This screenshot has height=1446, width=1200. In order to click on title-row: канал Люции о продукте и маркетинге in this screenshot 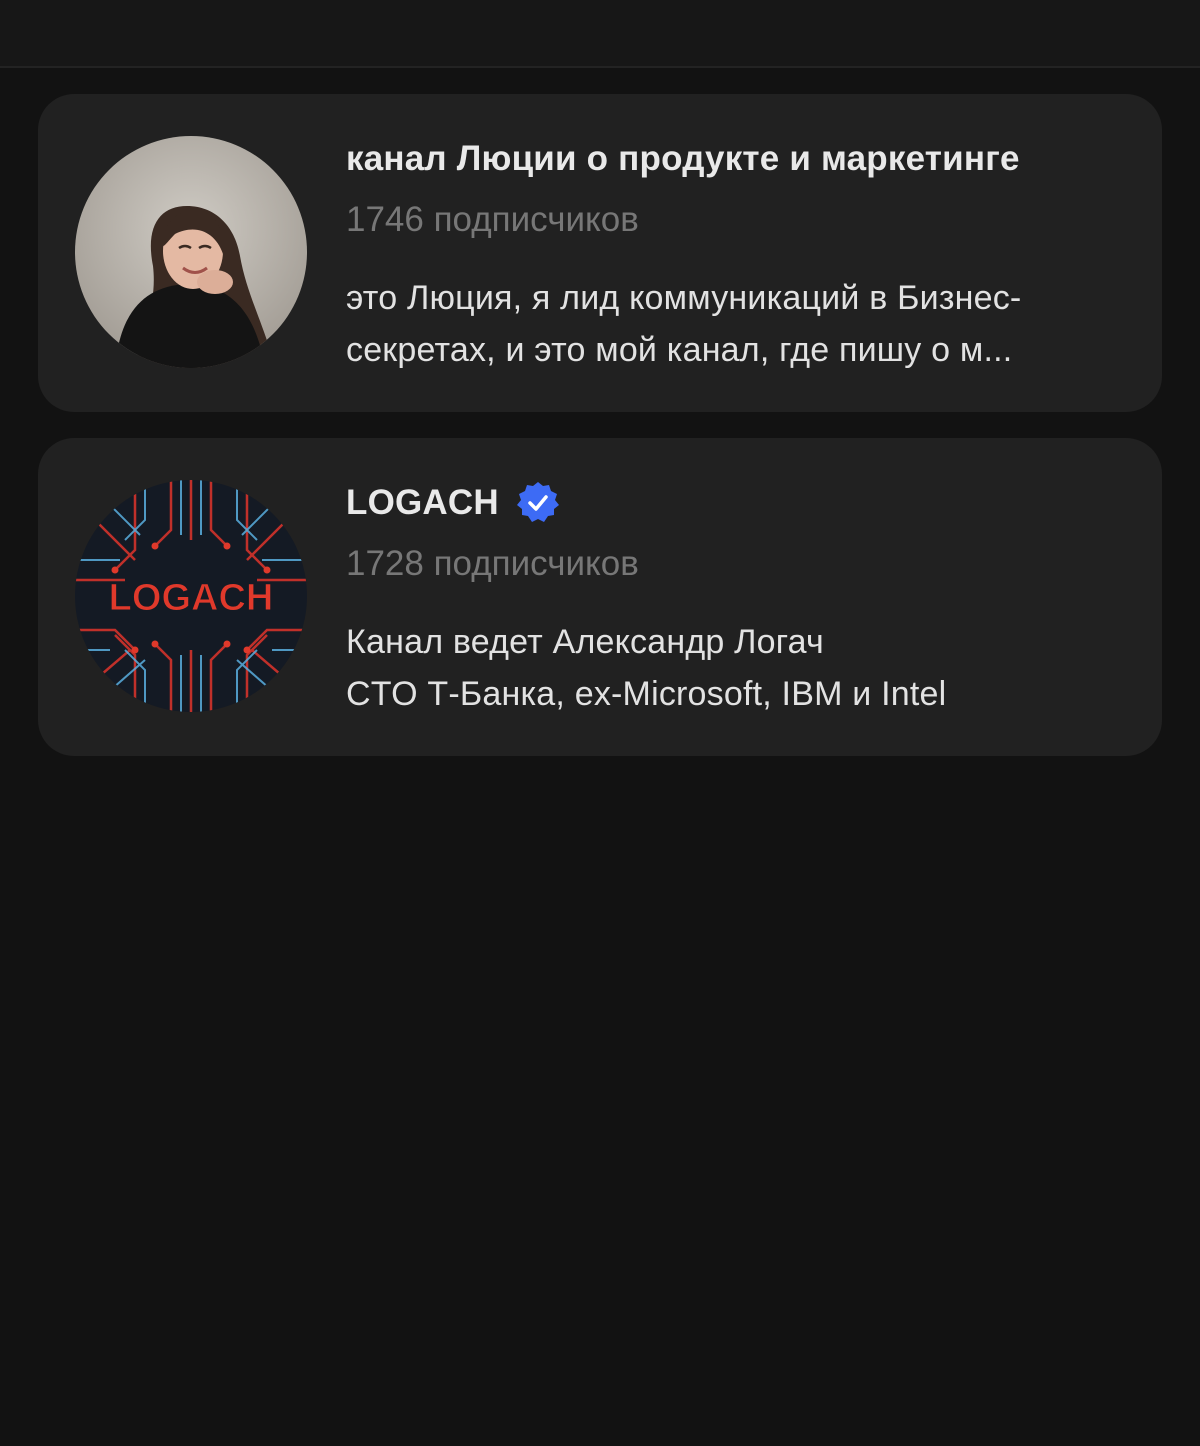, I will do `click(741, 159)`.